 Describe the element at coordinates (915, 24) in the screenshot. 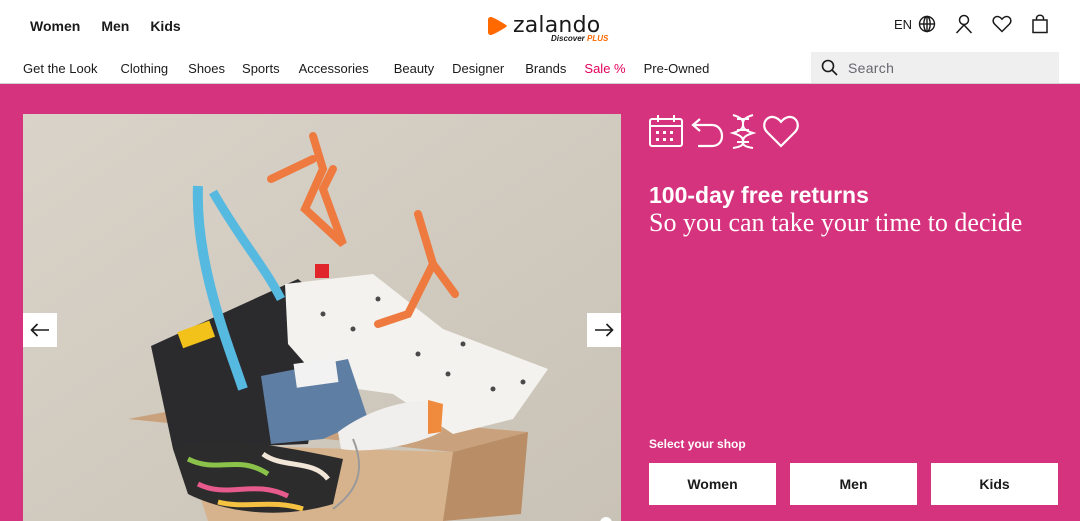

I see `language-switch: EN` at that location.